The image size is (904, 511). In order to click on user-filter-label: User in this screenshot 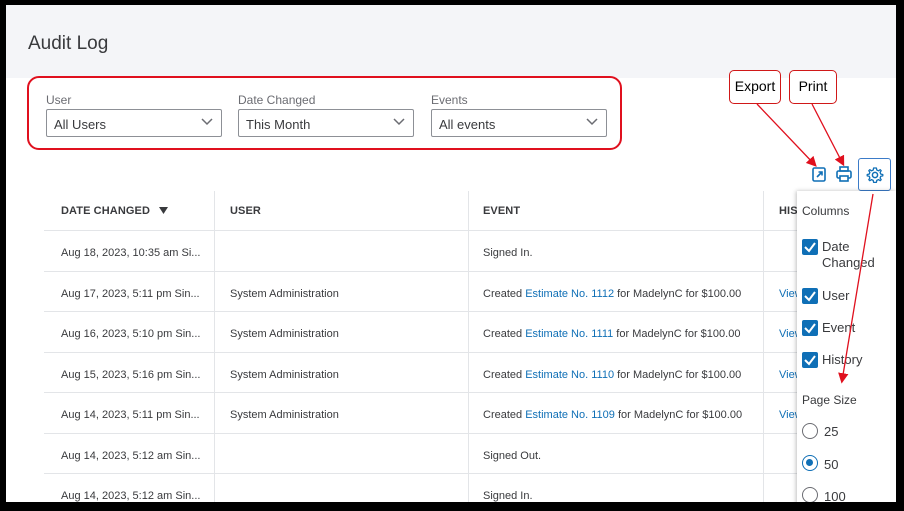, I will do `click(59, 100)`.